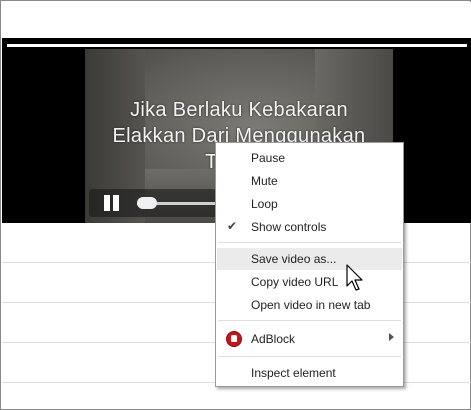 The height and width of the screenshot is (410, 471). What do you see at coordinates (309, 158) in the screenshot?
I see `menu-item-pause: Pause` at bounding box center [309, 158].